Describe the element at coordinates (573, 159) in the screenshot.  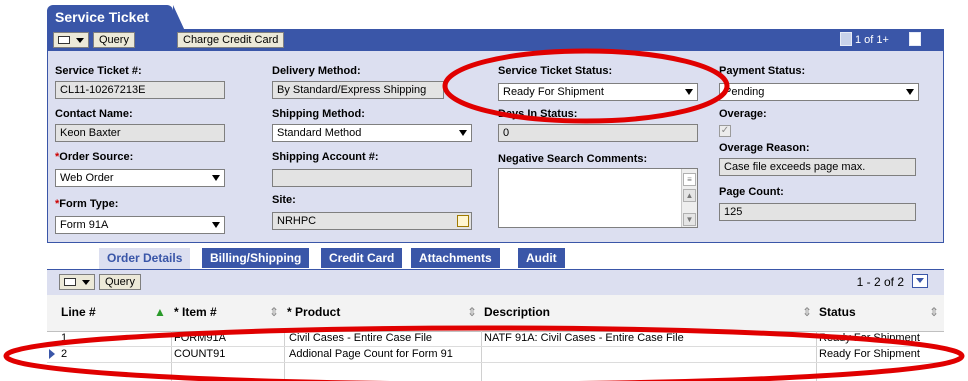
I see `negative-search-comments-label: Negative Search Comments:` at that location.